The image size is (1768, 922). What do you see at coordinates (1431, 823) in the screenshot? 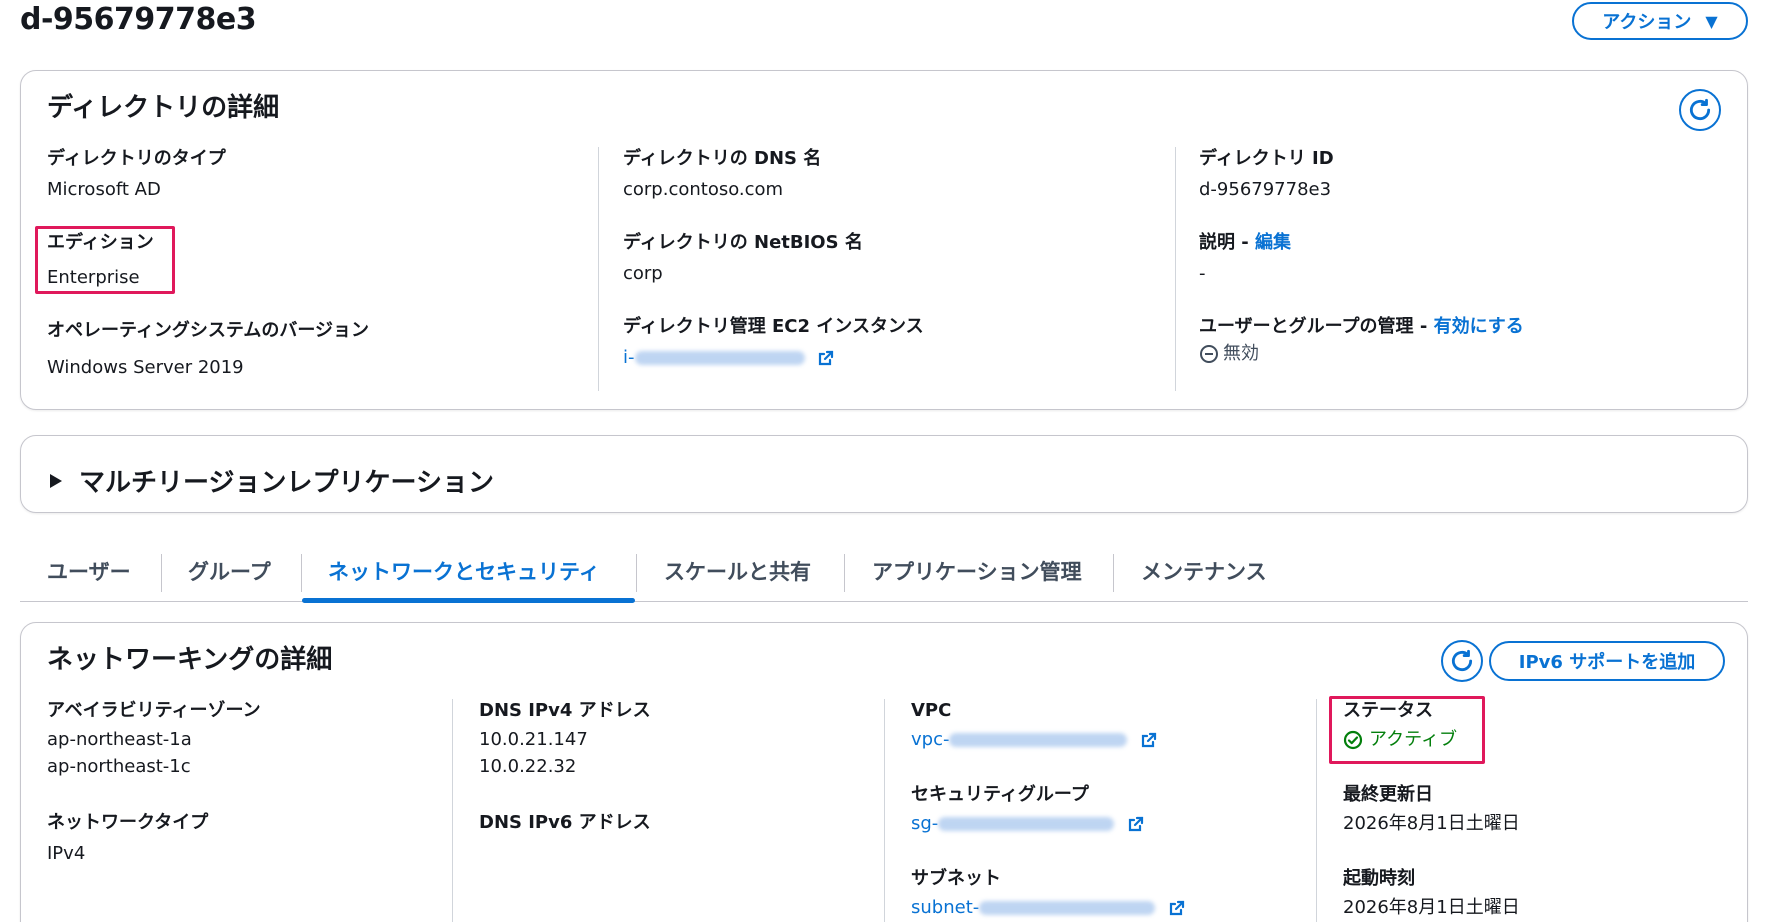
I see `last-updated-value: 2026年8月1日土曜日` at bounding box center [1431, 823].